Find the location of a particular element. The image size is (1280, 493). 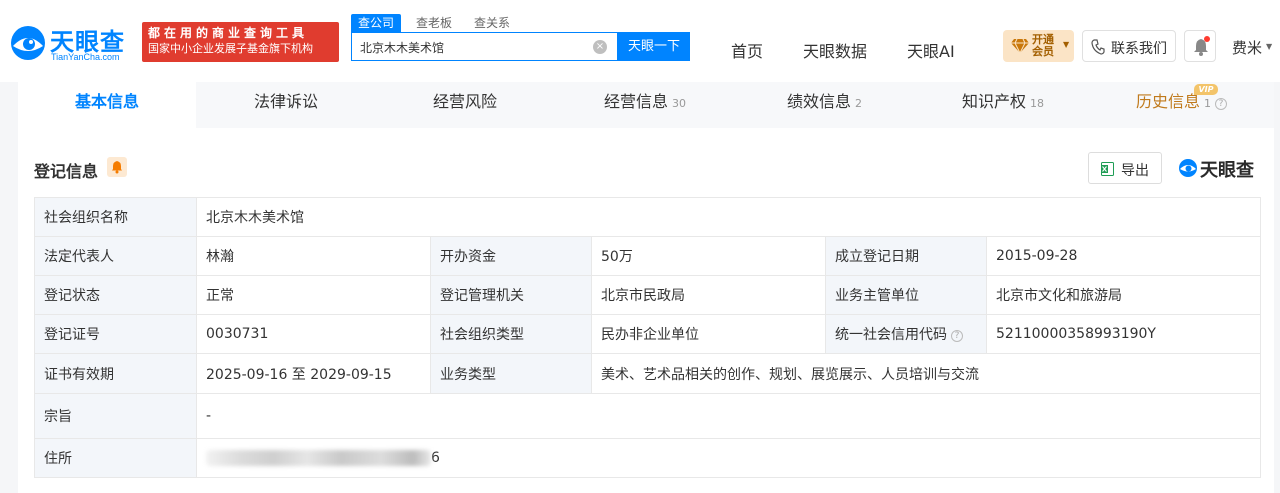

cert-no-value: 0030731 is located at coordinates (313, 334).